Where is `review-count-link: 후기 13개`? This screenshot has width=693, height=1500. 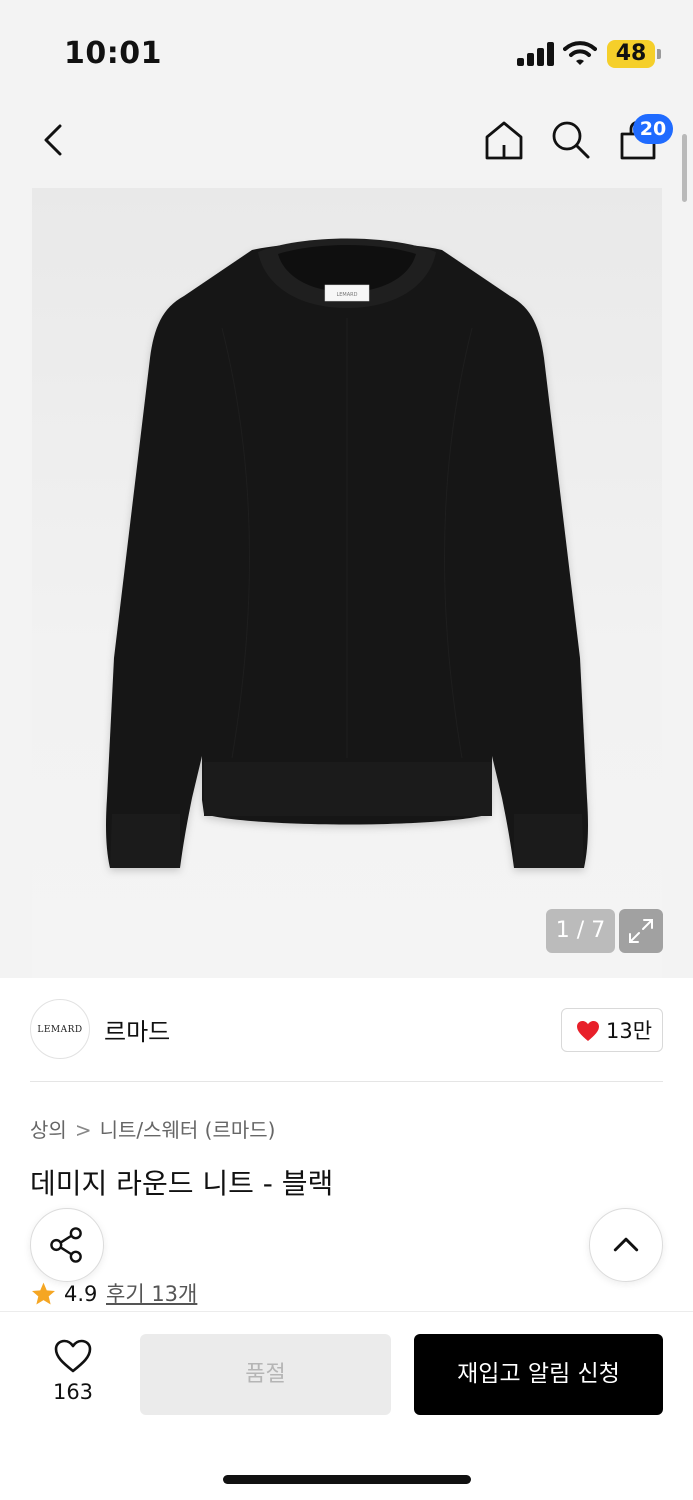 review-count-link: 후기 13개 is located at coordinates (151, 1294).